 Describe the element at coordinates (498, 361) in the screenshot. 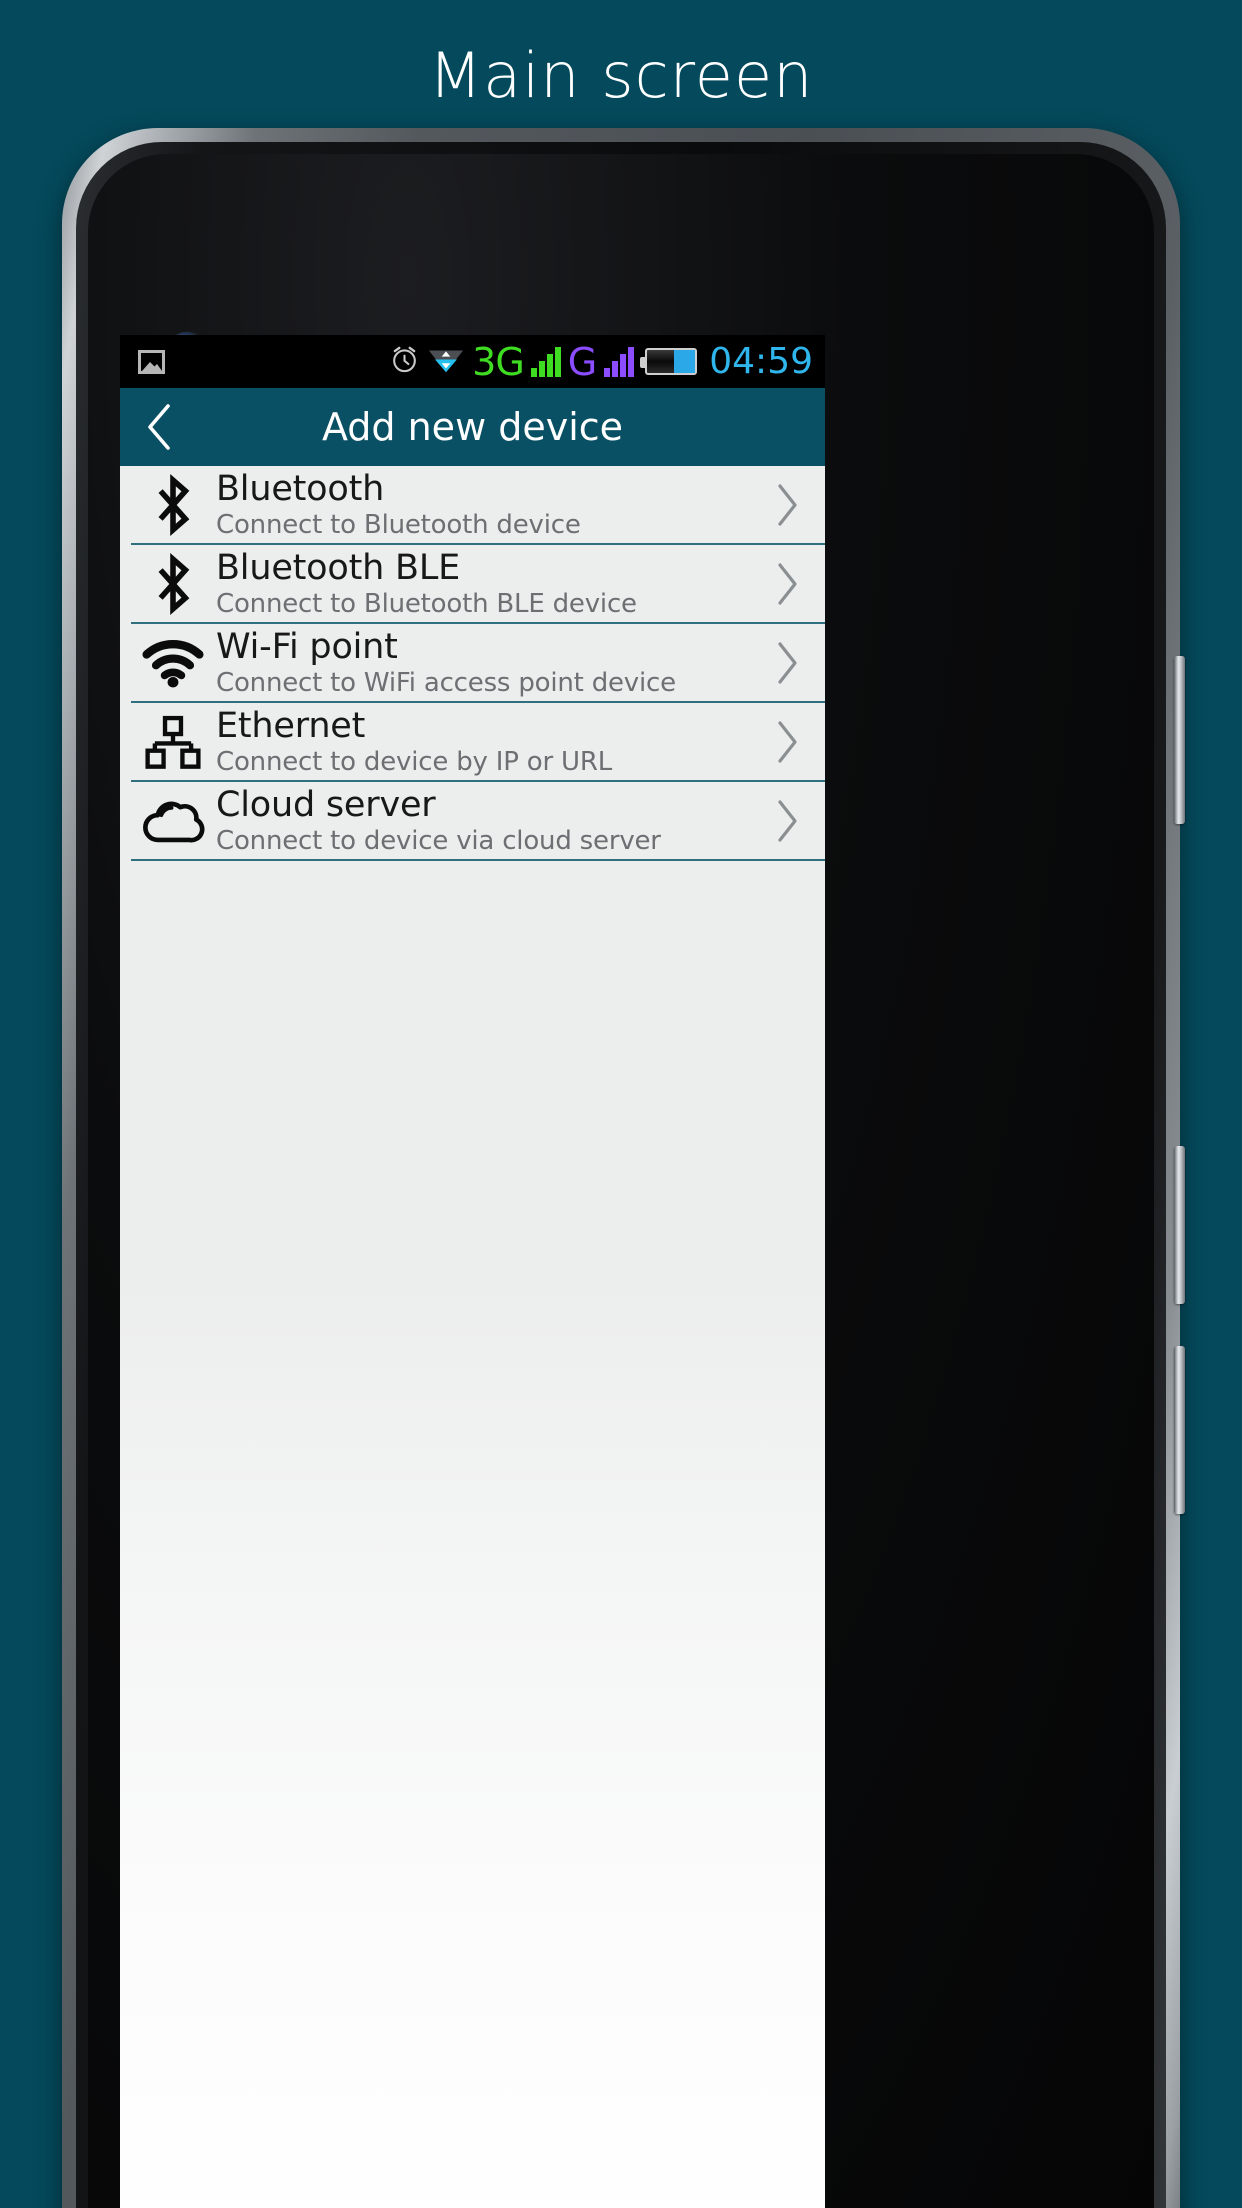

I see `network-3g-label: 3G` at that location.